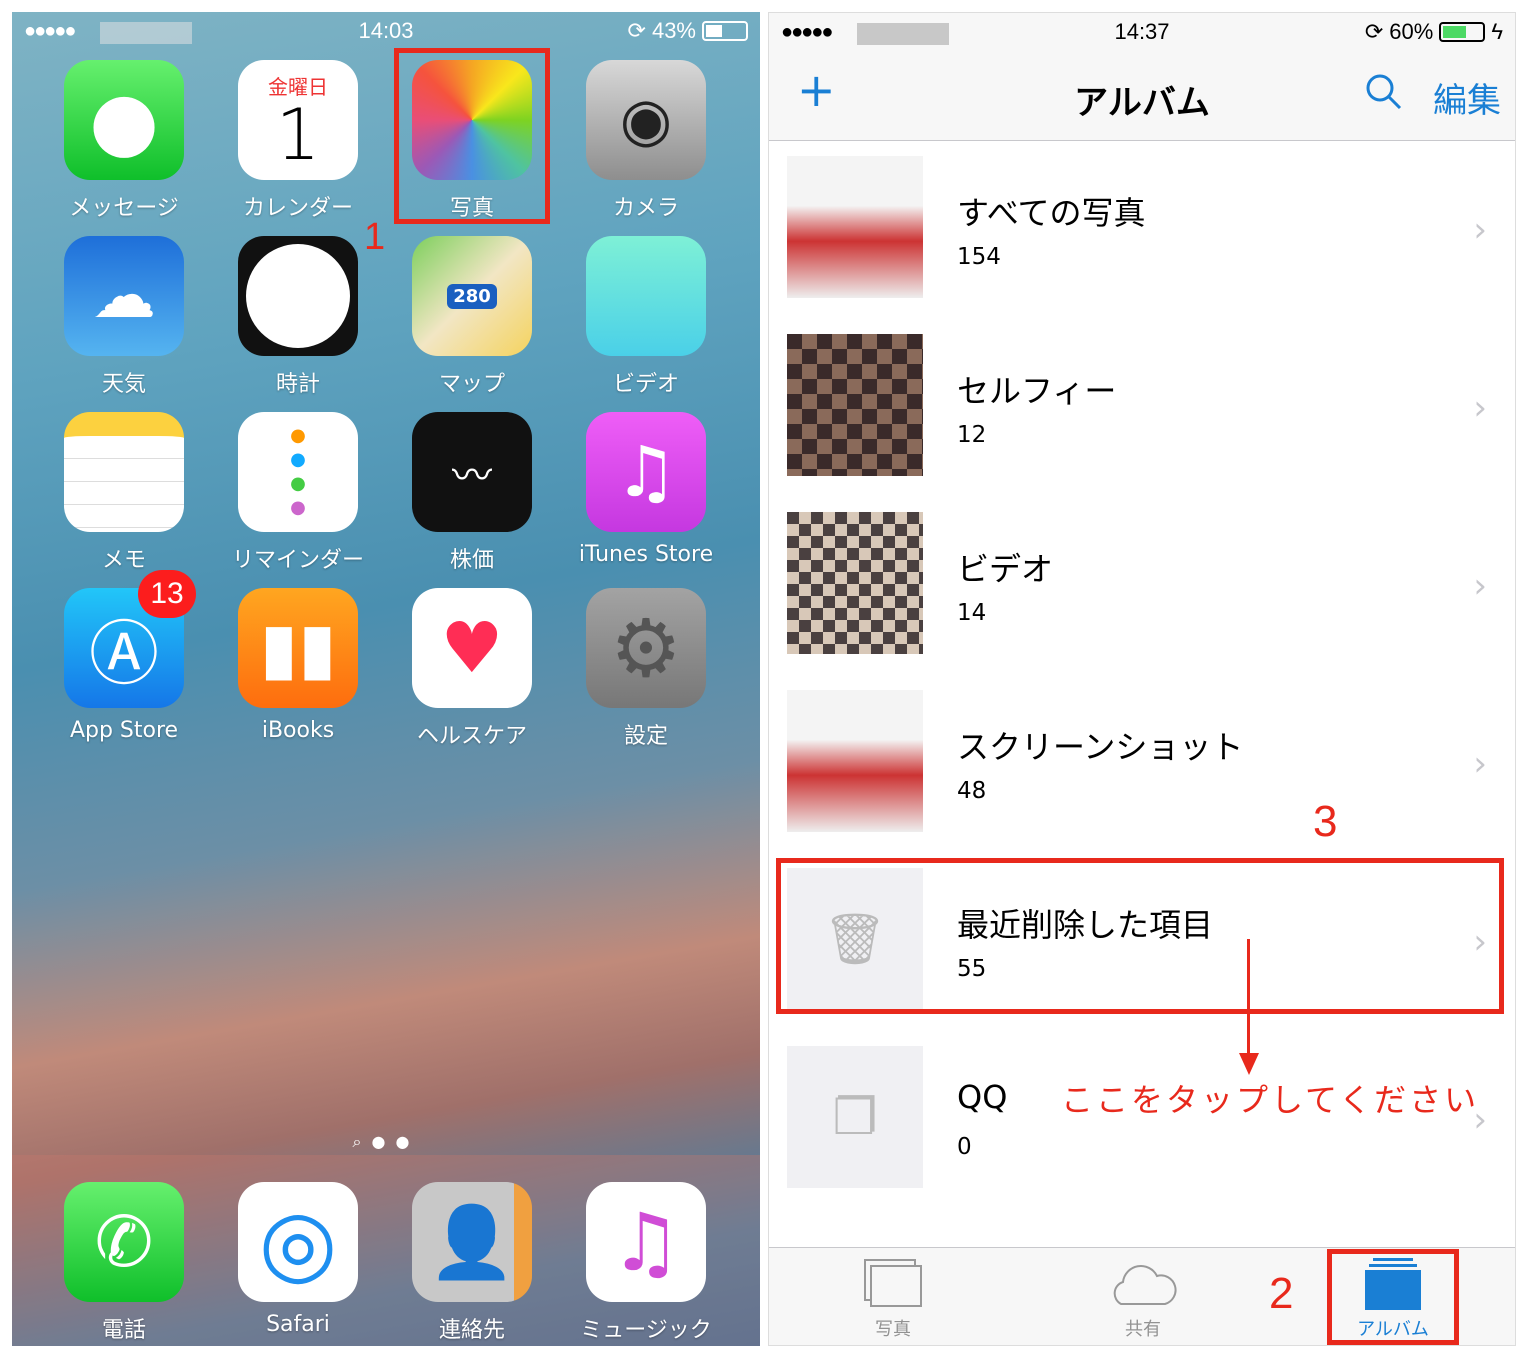 This screenshot has width=1529, height=1358. What do you see at coordinates (123, 560) in the screenshot?
I see `app-label: メモ` at bounding box center [123, 560].